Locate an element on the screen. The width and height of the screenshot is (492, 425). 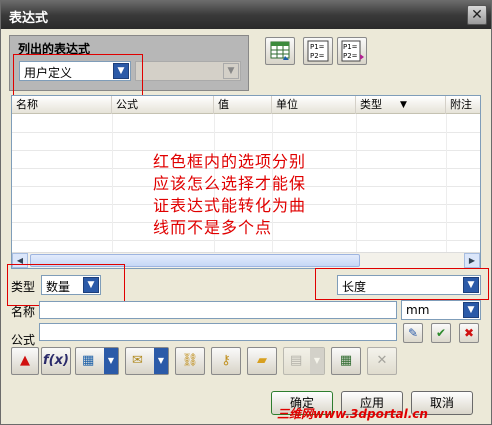
highlight-box-filter is located at coordinates (78, 75).